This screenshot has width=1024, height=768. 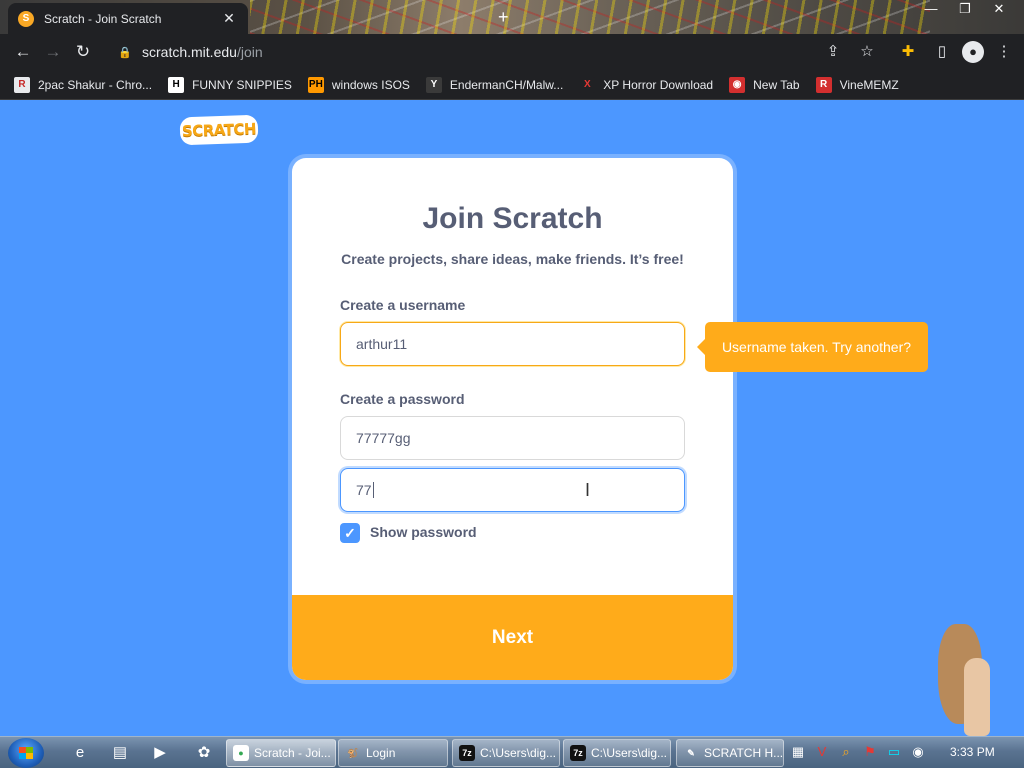 I want to click on password-label: Create a password, so click(x=402, y=399).